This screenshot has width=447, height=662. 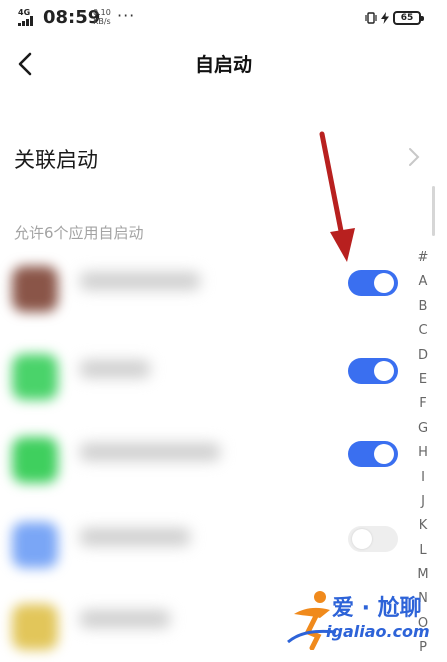 What do you see at coordinates (215, 158) in the screenshot?
I see `related-start-row: 关联启动` at bounding box center [215, 158].